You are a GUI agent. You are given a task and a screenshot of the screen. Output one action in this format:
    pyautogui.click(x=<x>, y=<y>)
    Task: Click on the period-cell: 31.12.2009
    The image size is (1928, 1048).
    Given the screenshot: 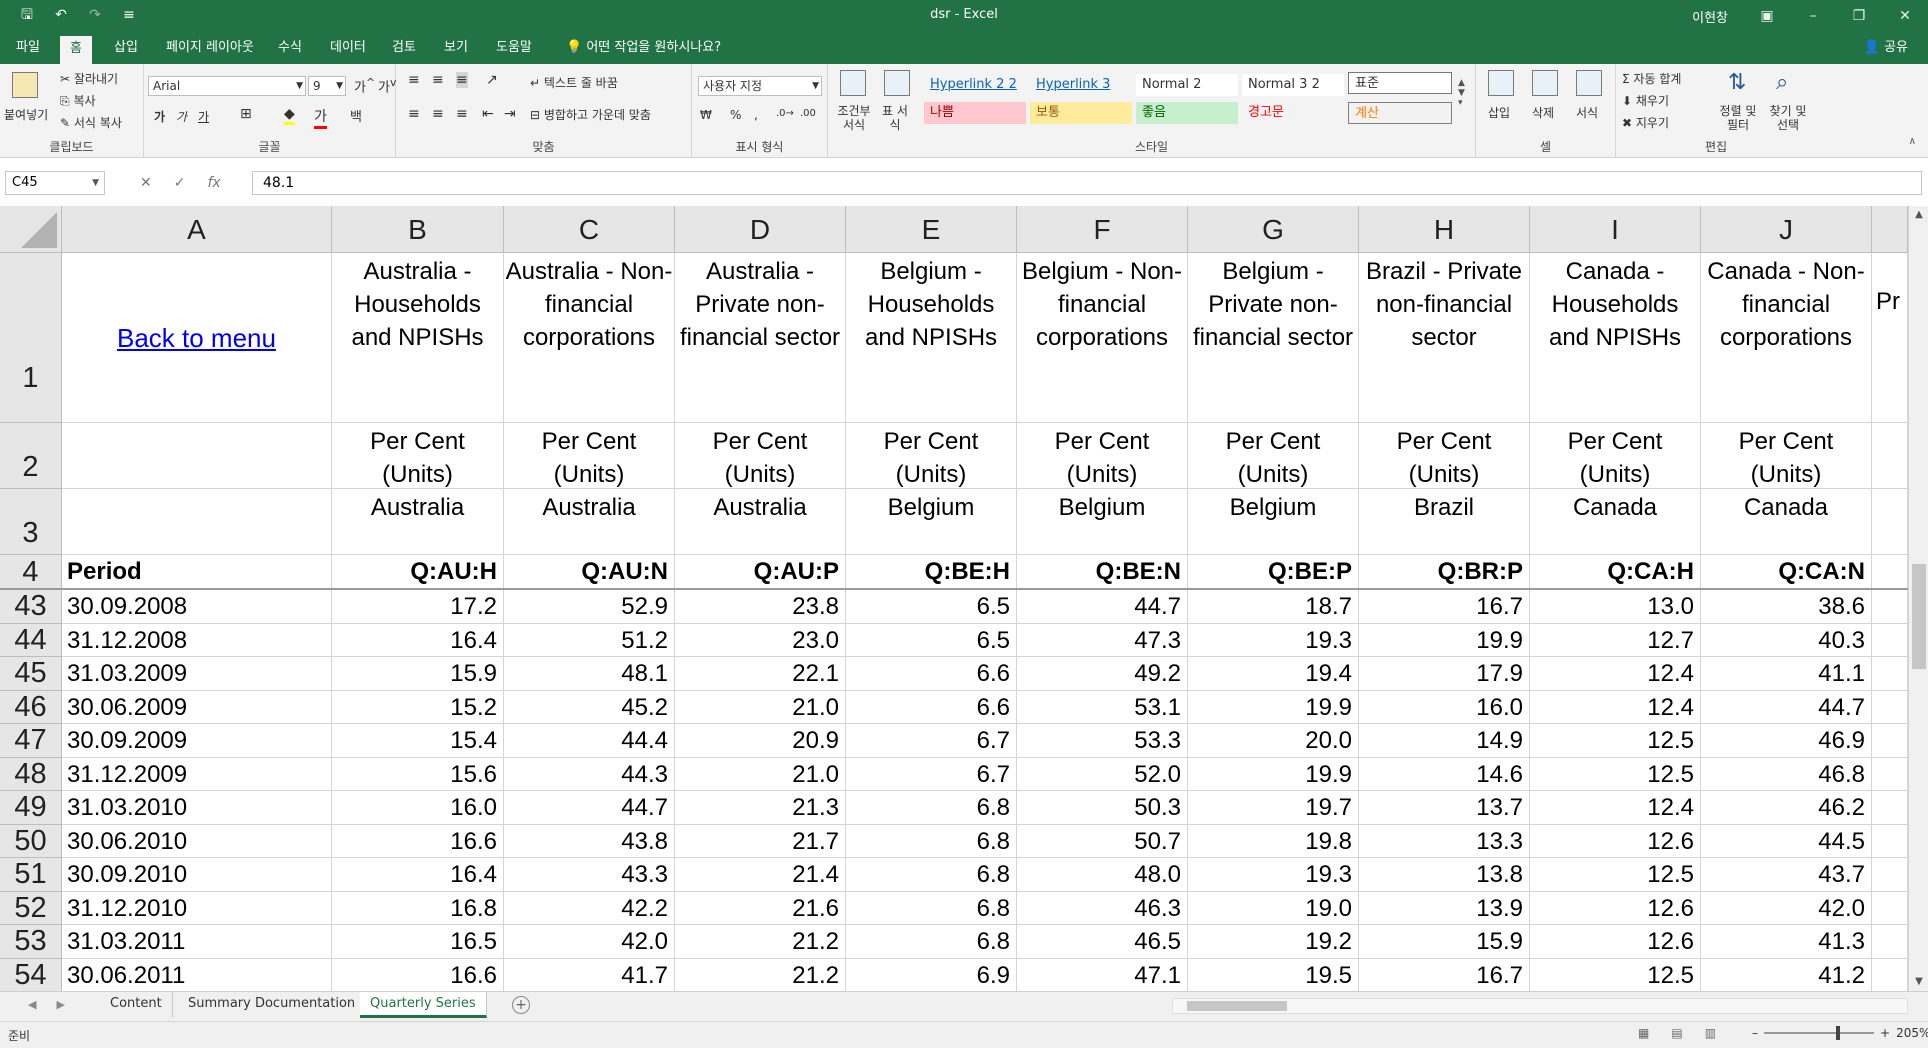 What is the action you would take?
    pyautogui.click(x=197, y=774)
    